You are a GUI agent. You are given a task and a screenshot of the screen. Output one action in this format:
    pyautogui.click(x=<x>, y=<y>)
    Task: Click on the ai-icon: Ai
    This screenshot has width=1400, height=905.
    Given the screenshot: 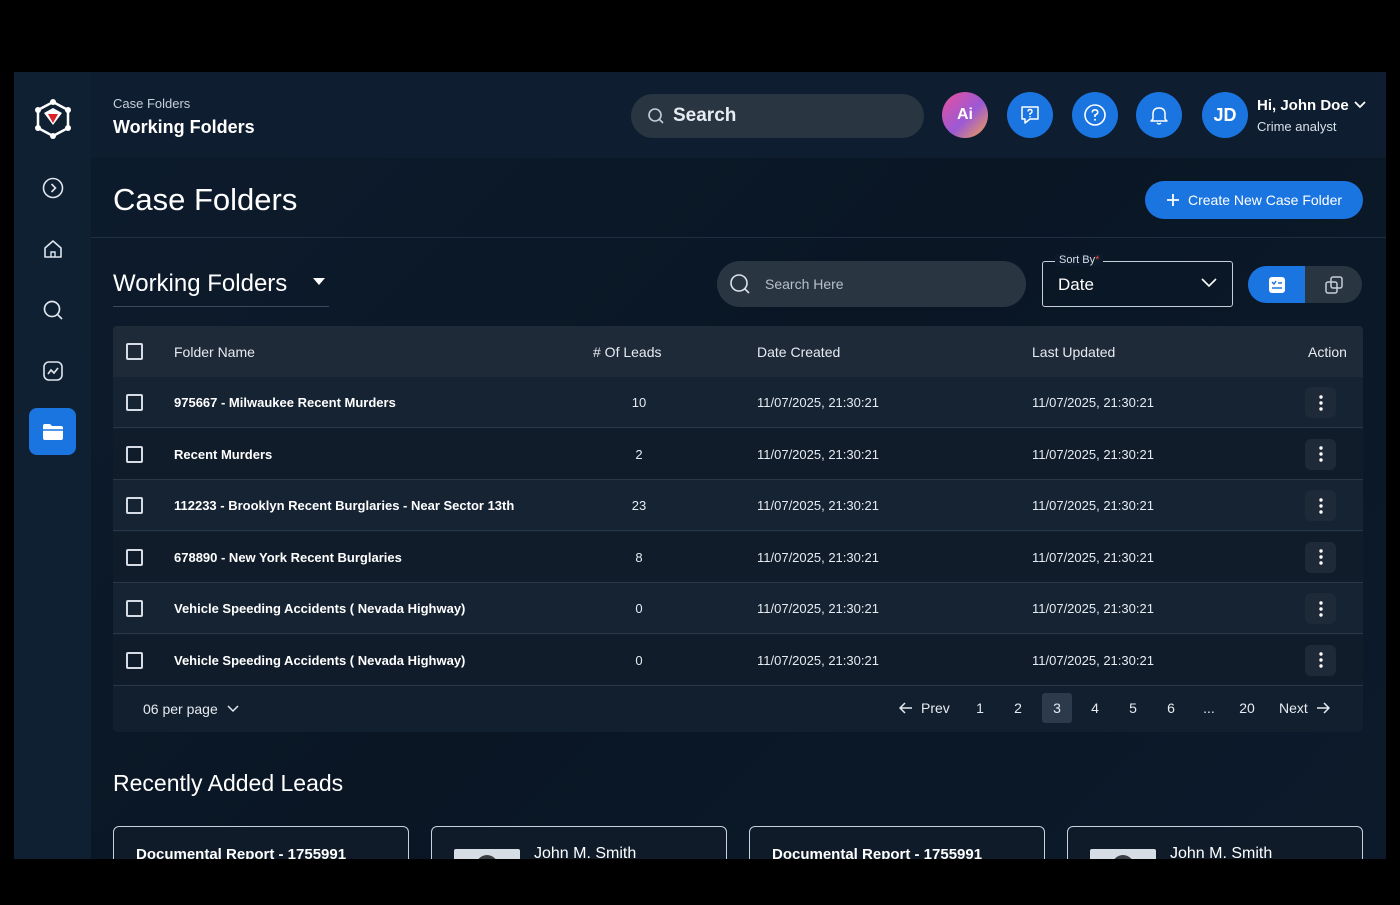 What is the action you would take?
    pyautogui.click(x=965, y=114)
    